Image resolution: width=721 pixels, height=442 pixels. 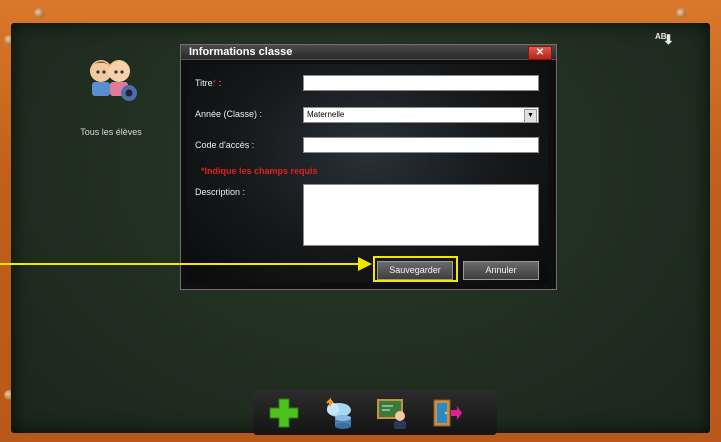 What do you see at coordinates (204, 83) in the screenshot?
I see `titre-label-text: Titre` at bounding box center [204, 83].